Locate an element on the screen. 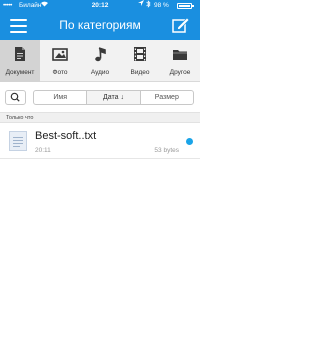 This screenshot has height=355, width=320. section-title: Только что is located at coordinates (20, 118).